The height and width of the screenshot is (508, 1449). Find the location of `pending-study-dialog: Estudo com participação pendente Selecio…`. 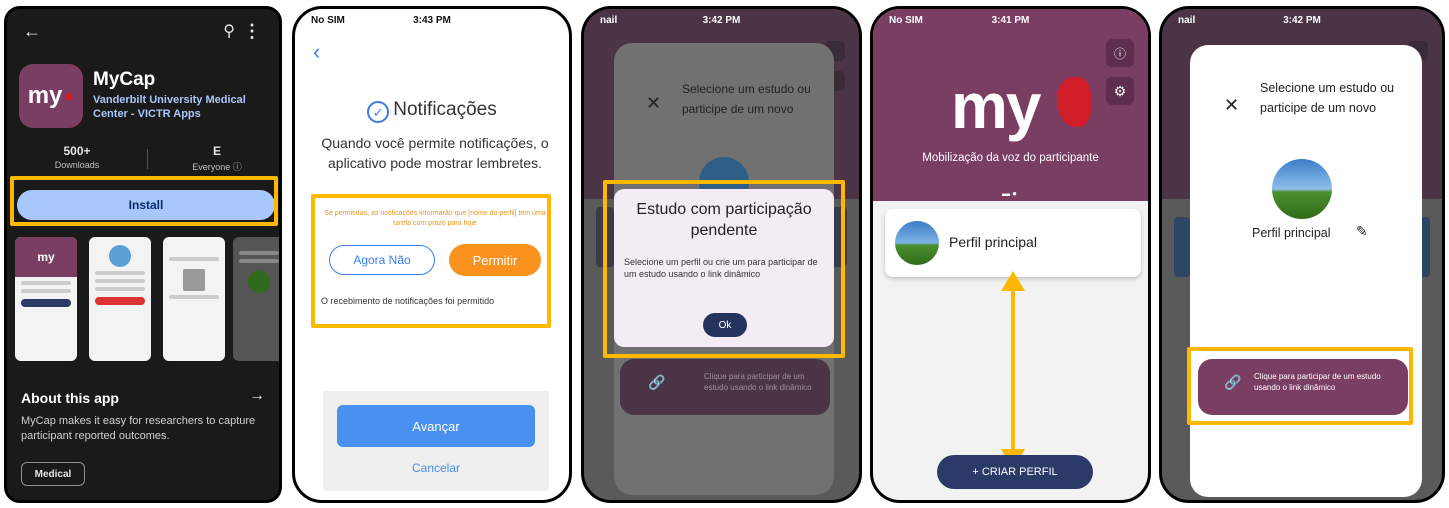

pending-study-dialog: Estudo com participação pendente Selecio… is located at coordinates (724, 268).